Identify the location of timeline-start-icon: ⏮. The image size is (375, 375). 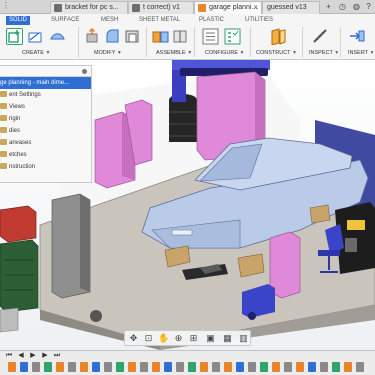
(9, 356).